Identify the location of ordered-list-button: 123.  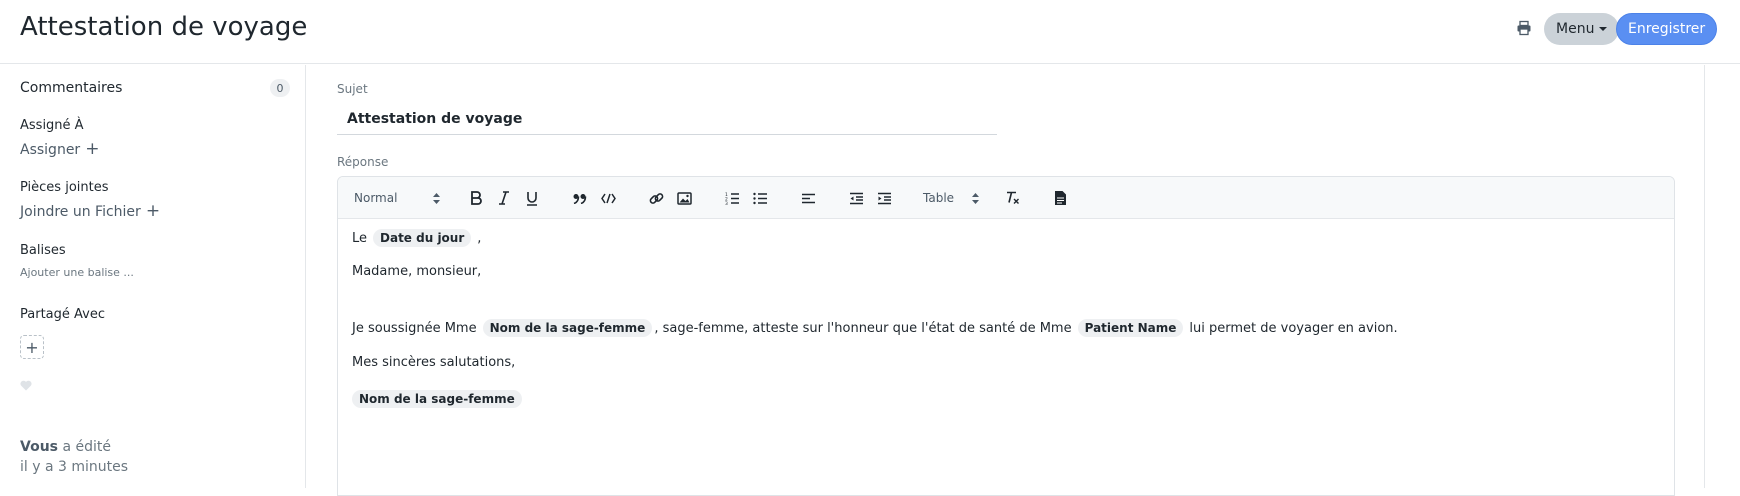
(732, 198).